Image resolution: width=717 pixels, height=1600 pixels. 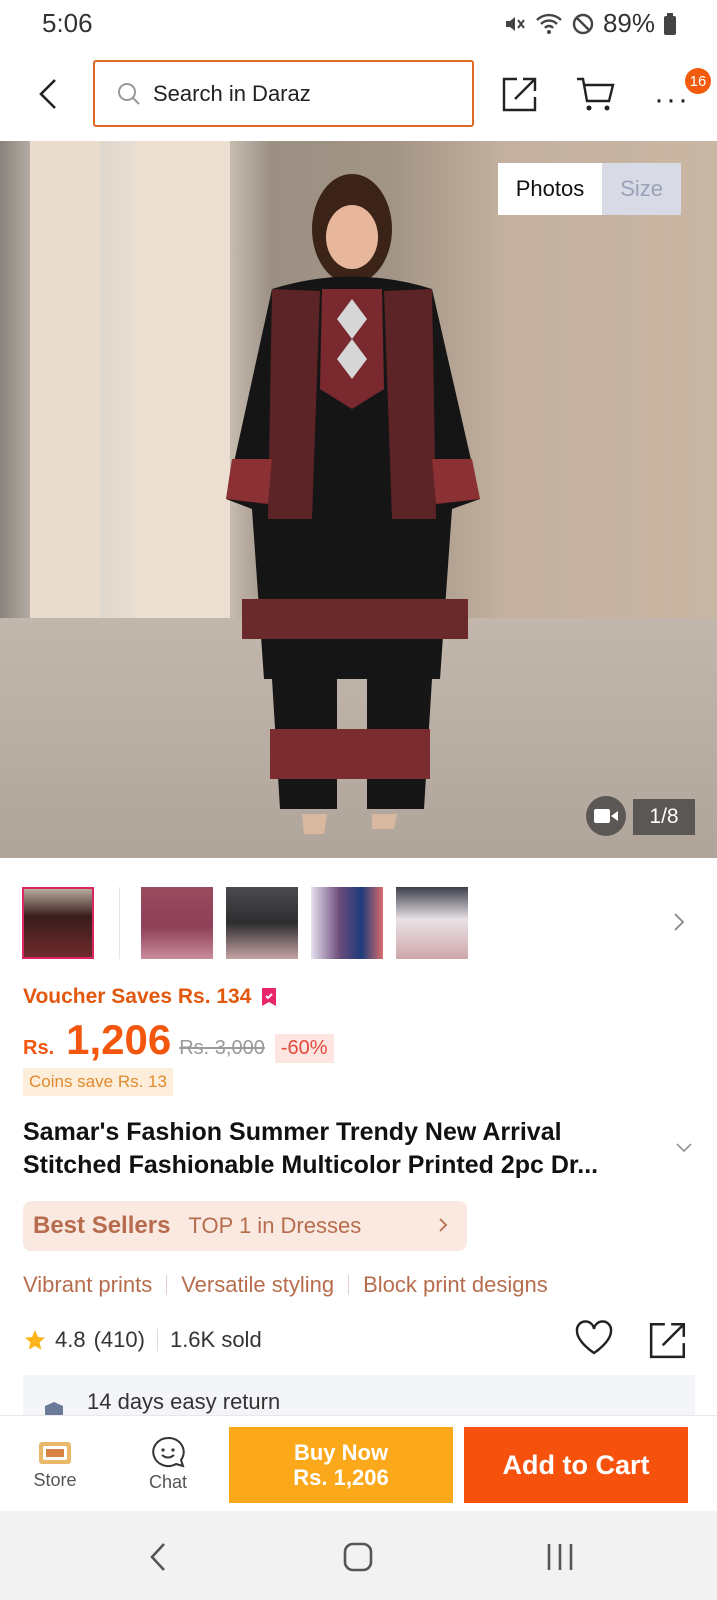 I want to click on back-button, so click(x=48, y=94).